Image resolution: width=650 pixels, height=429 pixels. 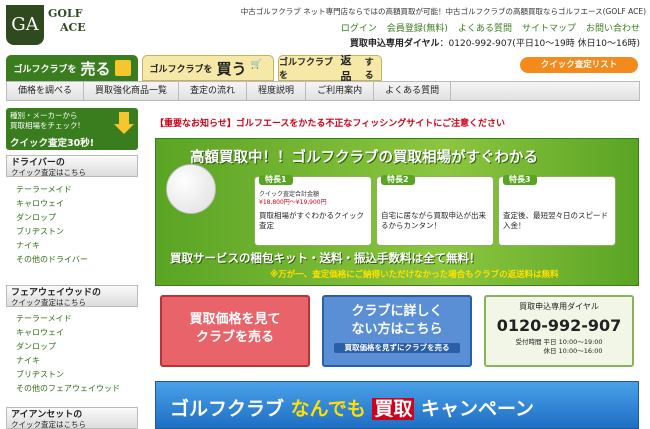 I want to click on sell-with-price-button: 買取価格を見て クラブを売る, so click(x=235, y=331).